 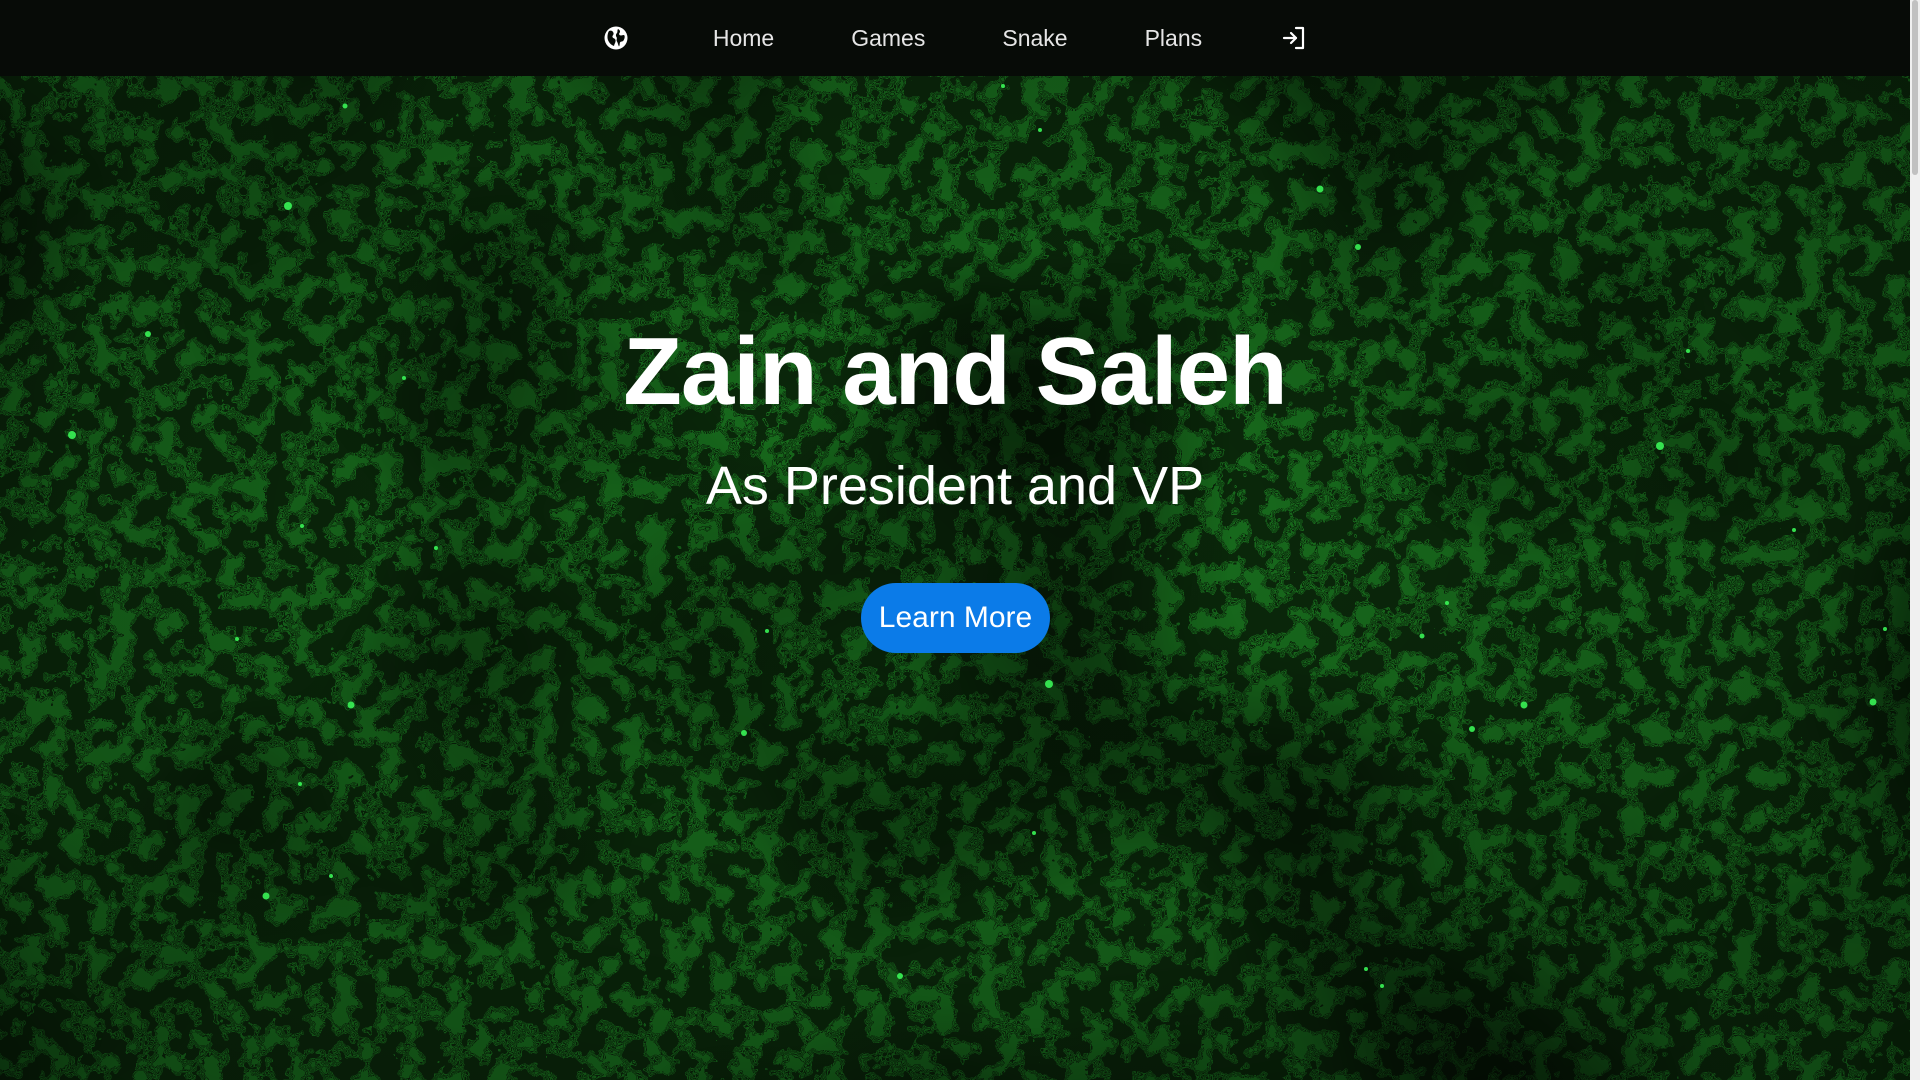 I want to click on hero-subtitle: As President and VP, so click(x=955, y=486).